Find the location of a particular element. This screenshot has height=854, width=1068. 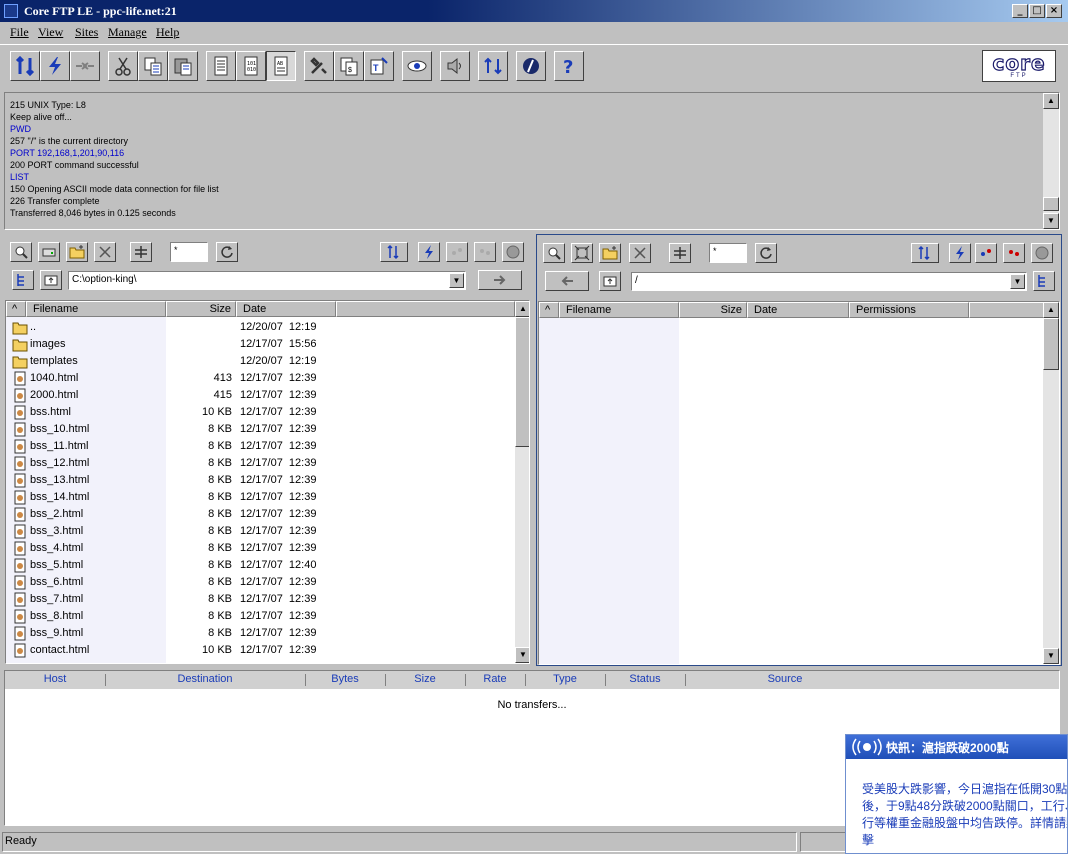

file-row: bss_9.html 8 KB 12/17/07 12:39 is located at coordinates (260, 633).